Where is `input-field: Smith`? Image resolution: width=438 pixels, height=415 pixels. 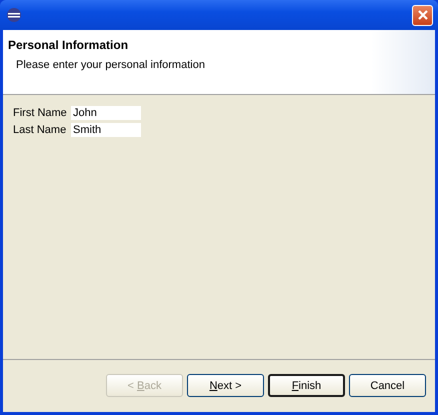
input-field: Smith is located at coordinates (106, 130).